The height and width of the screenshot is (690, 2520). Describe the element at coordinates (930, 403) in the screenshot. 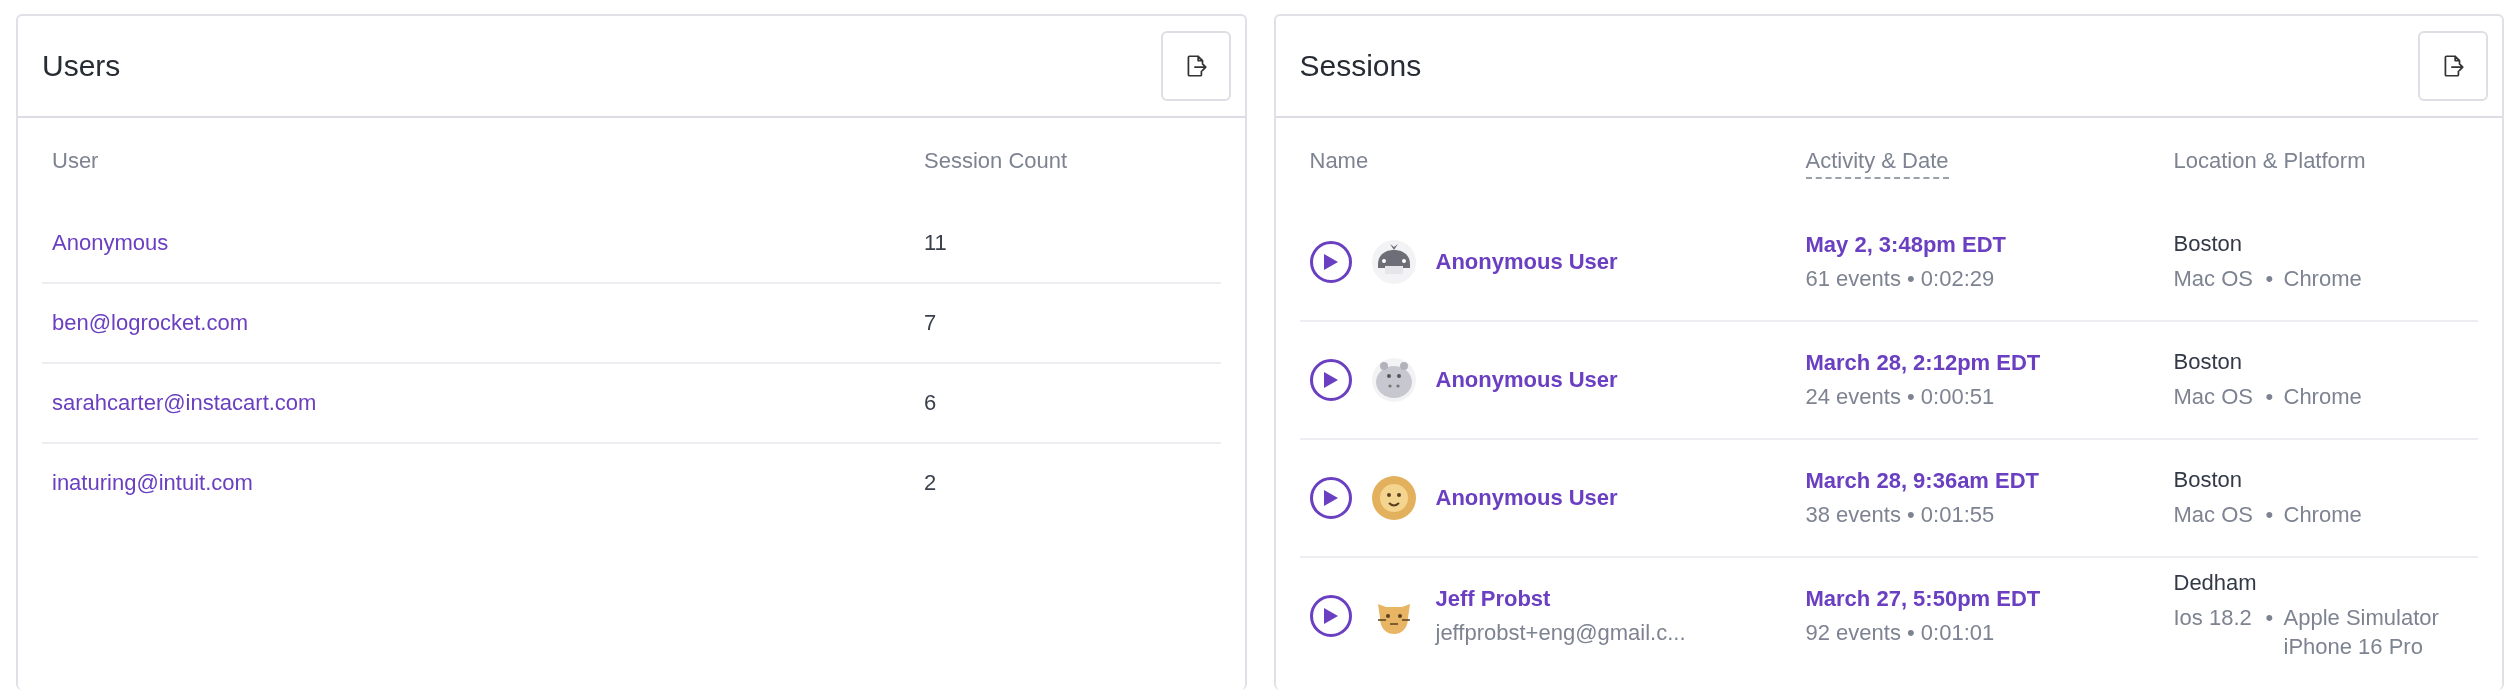

I see `session-count: 6` at that location.